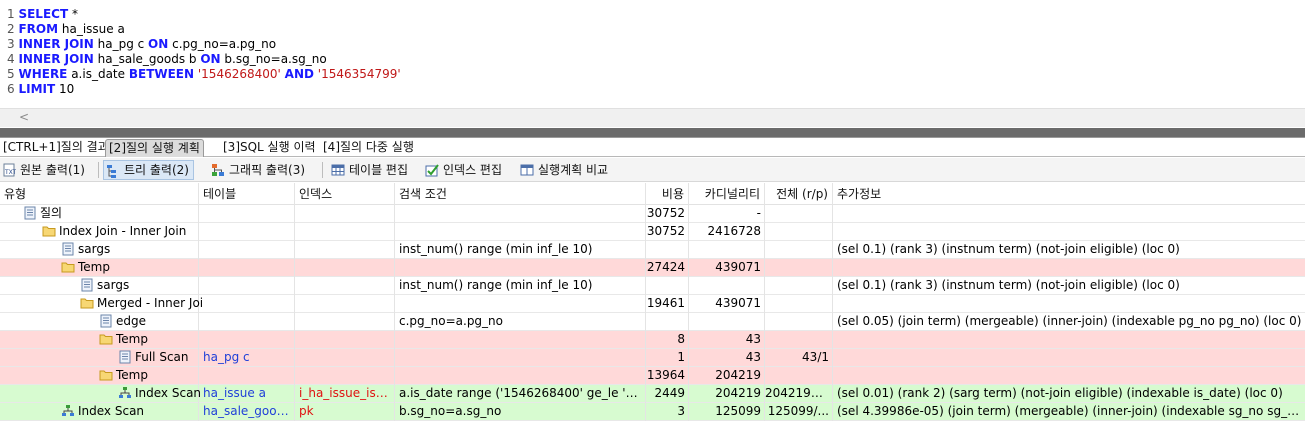 The image size is (1305, 431). I want to click on table-row: Temp 27424 439071, so click(652, 268).